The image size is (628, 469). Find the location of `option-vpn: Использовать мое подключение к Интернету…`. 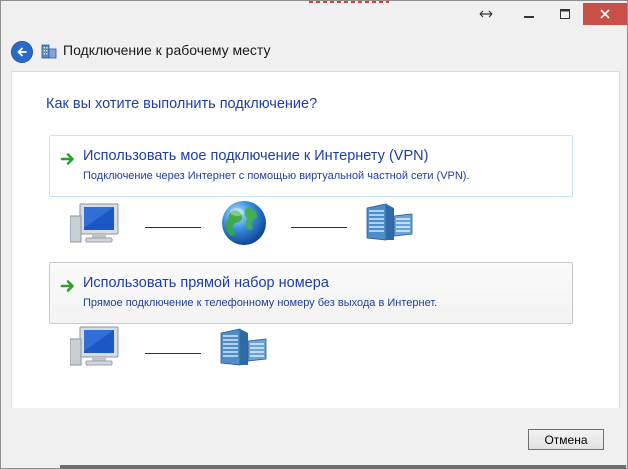

option-vpn: Использовать мое подключение к Интернету… is located at coordinates (311, 166).